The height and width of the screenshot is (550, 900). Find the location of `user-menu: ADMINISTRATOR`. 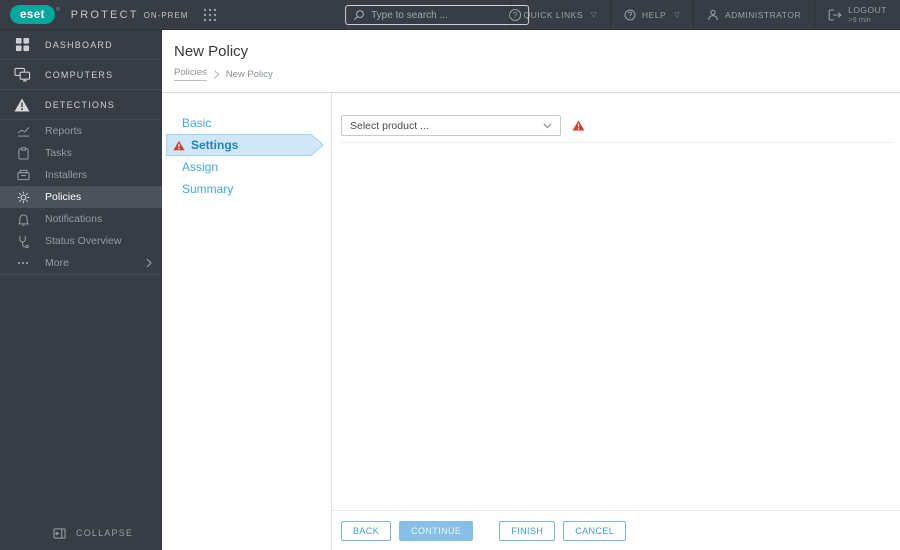

user-menu: ADMINISTRATOR is located at coordinates (753, 15).